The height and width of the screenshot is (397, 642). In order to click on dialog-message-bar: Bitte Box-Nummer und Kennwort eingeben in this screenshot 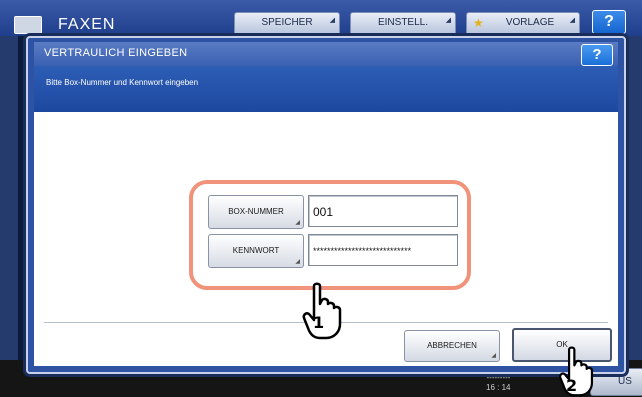, I will do `click(326, 89)`.